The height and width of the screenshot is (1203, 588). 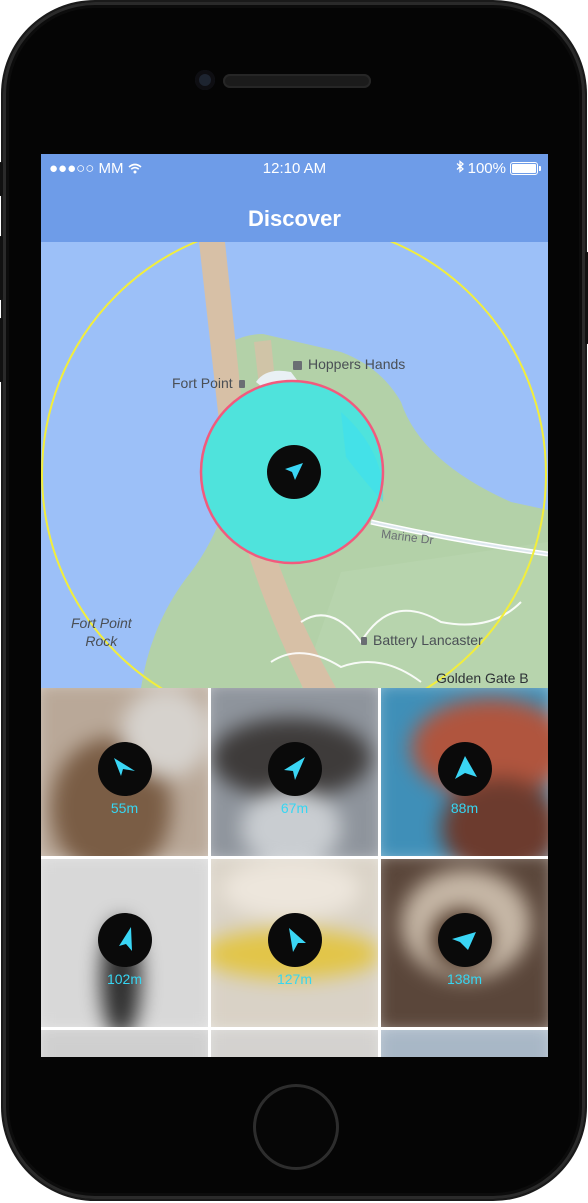 I want to click on battery-percent: 100%, so click(x=486, y=168).